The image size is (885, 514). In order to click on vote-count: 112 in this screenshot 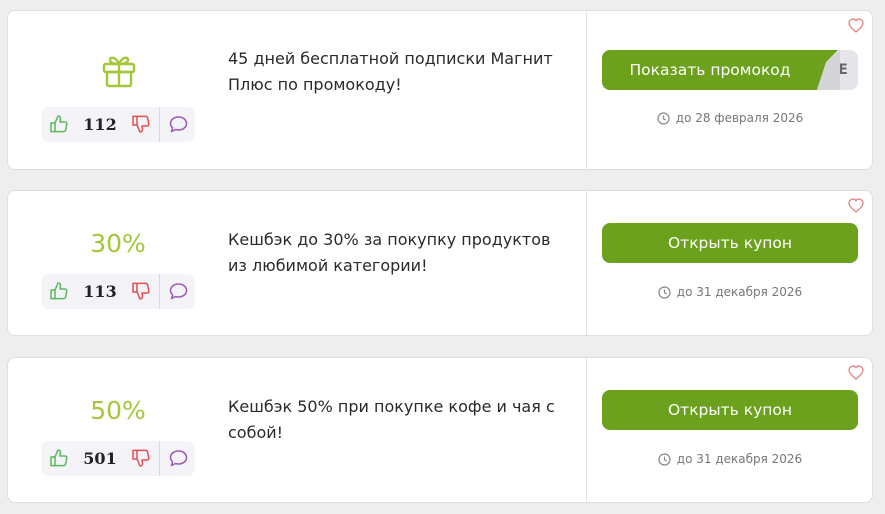, I will do `click(100, 124)`.